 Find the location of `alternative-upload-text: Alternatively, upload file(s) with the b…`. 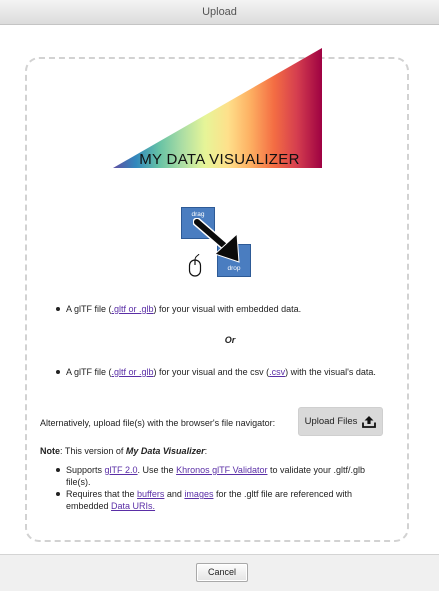

alternative-upload-text: Alternatively, upload file(s) with the b… is located at coordinates (158, 423).